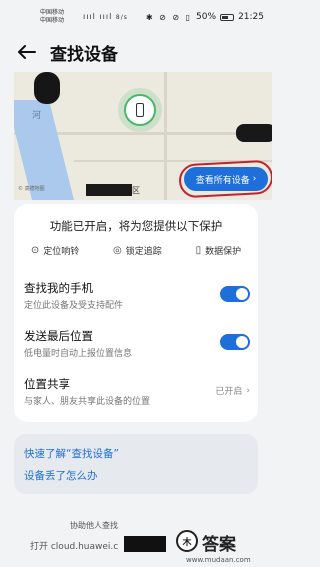 This screenshot has width=320, height=567. Describe the element at coordinates (58, 336) in the screenshot. I see `setting-title: 发送最后位置` at that location.